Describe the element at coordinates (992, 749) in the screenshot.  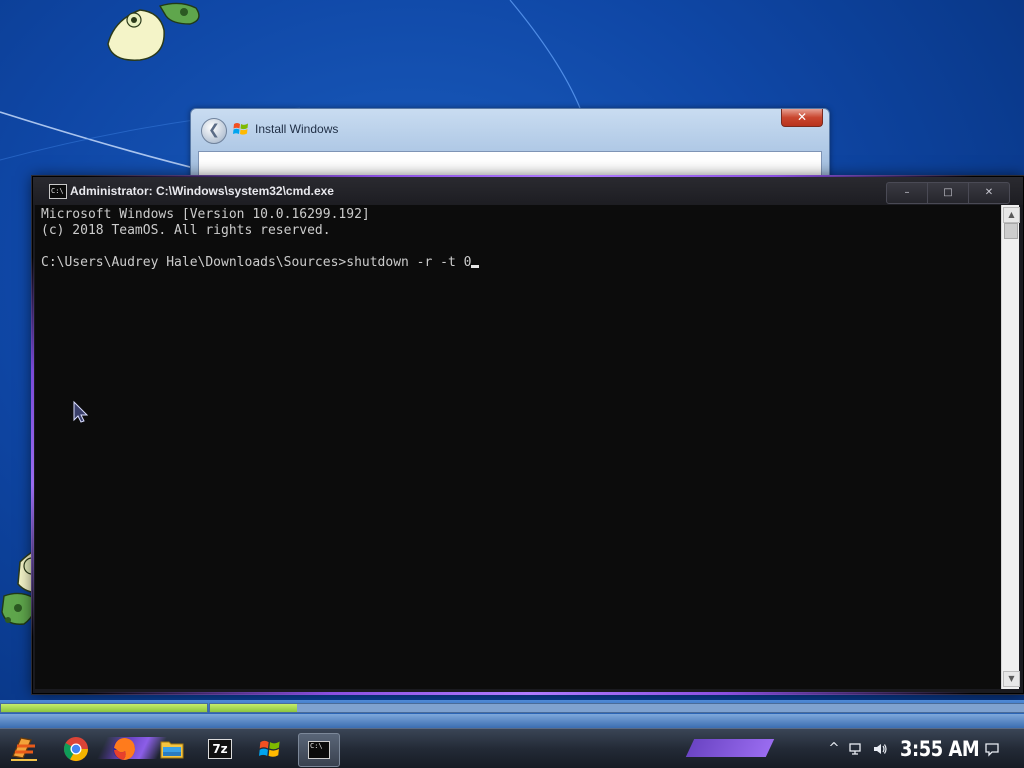
I see `notification-icon` at that location.